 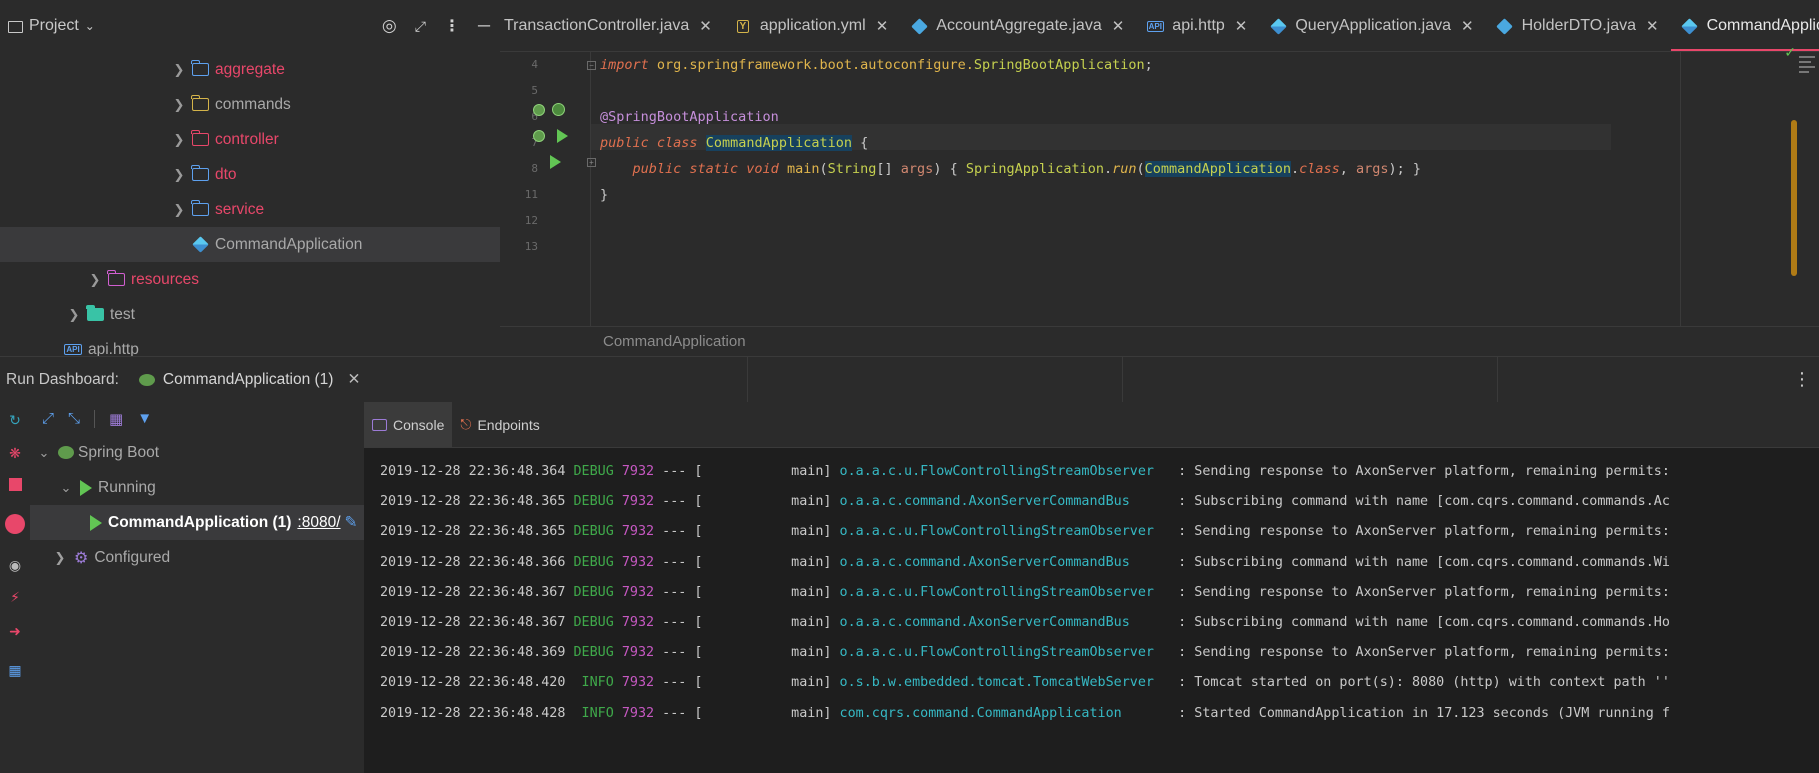 What do you see at coordinates (250, 244) in the screenshot?
I see `tree-item-commandapplication: CommandApplication` at bounding box center [250, 244].